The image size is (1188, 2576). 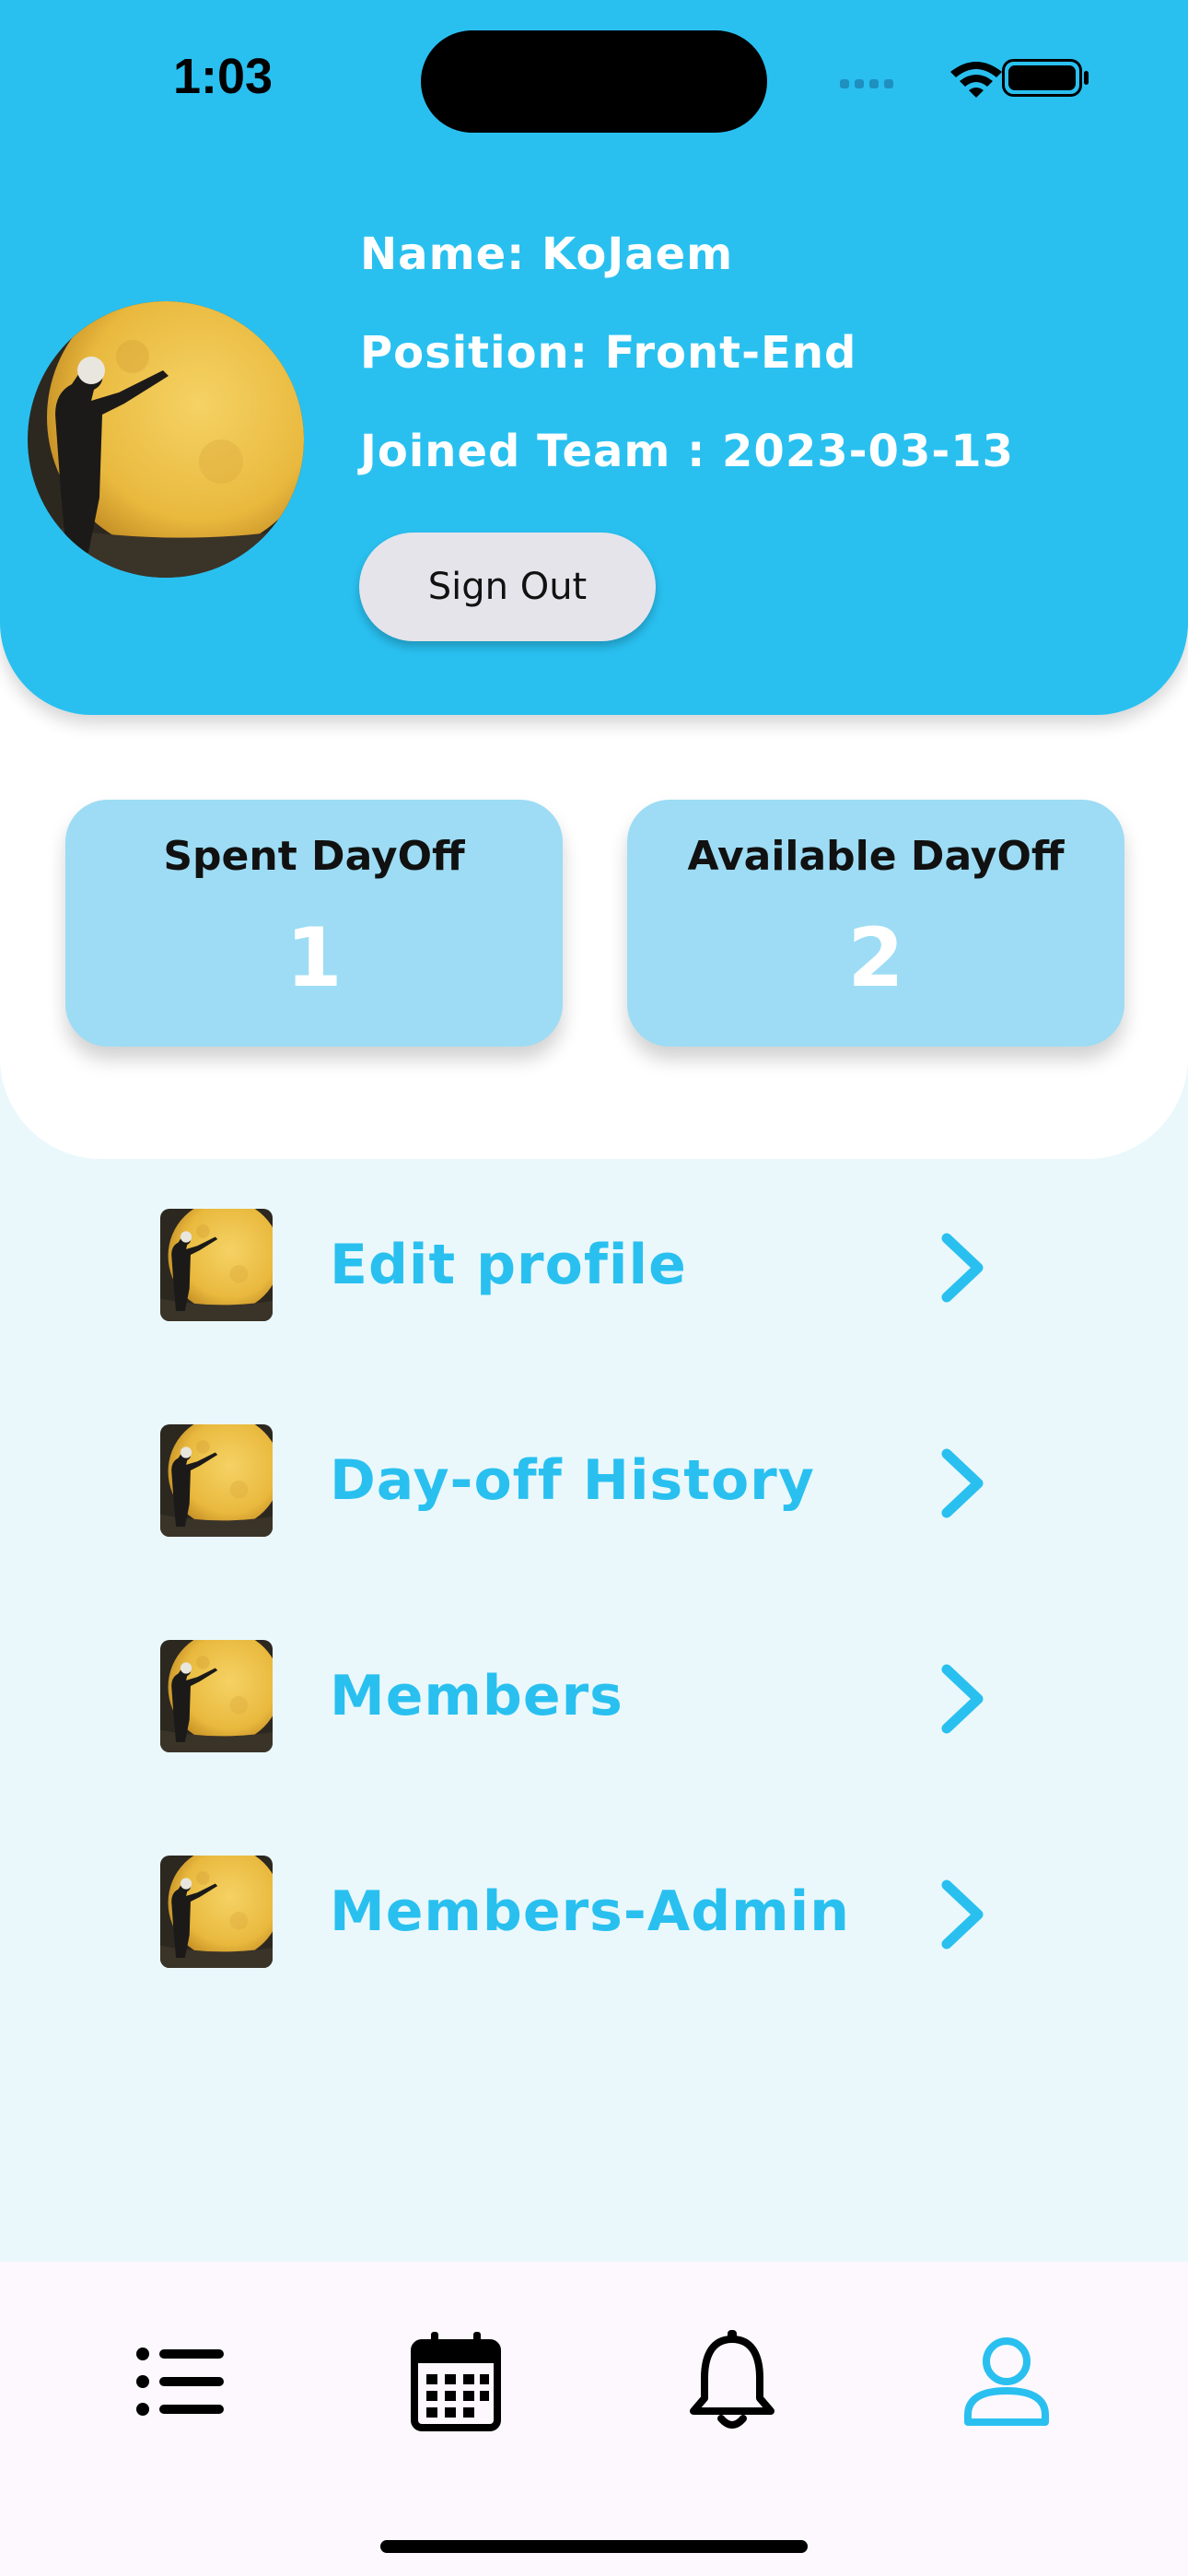 I want to click on bell-icon, so click(x=732, y=2381).